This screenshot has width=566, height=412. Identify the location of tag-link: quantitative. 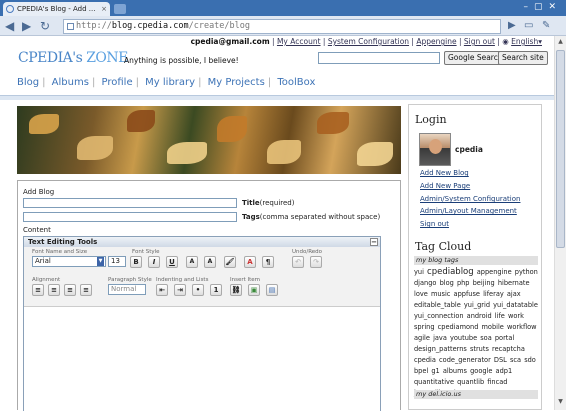
(434, 382).